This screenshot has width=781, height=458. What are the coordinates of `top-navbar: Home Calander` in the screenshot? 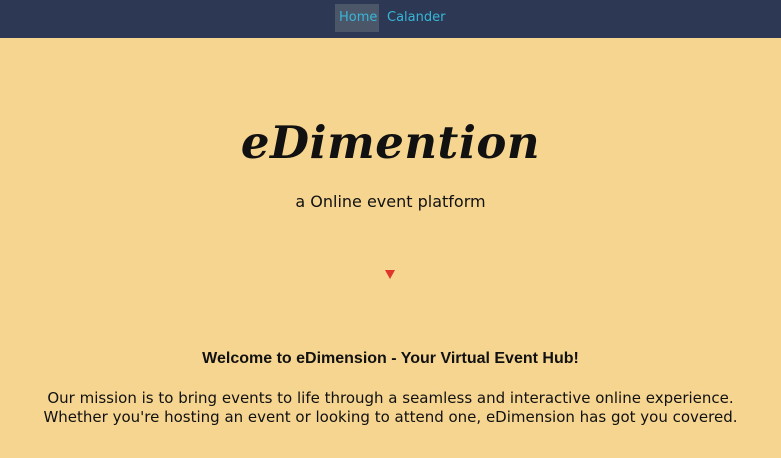 It's located at (390, 19).